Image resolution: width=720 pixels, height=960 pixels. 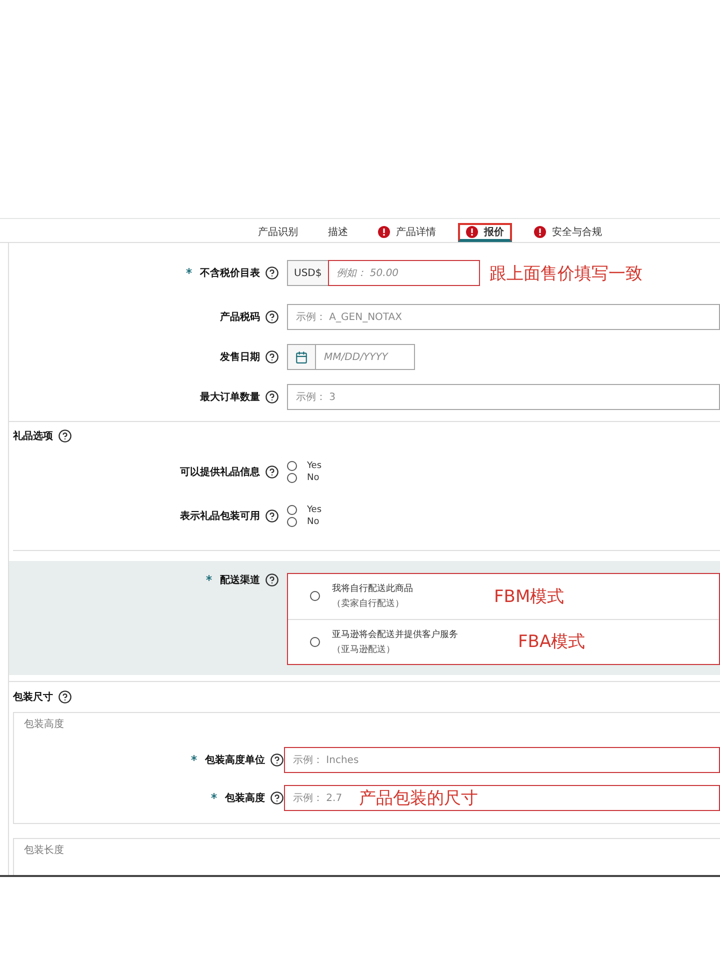 I want to click on option-note: （卖家自行配送）, so click(x=368, y=604).